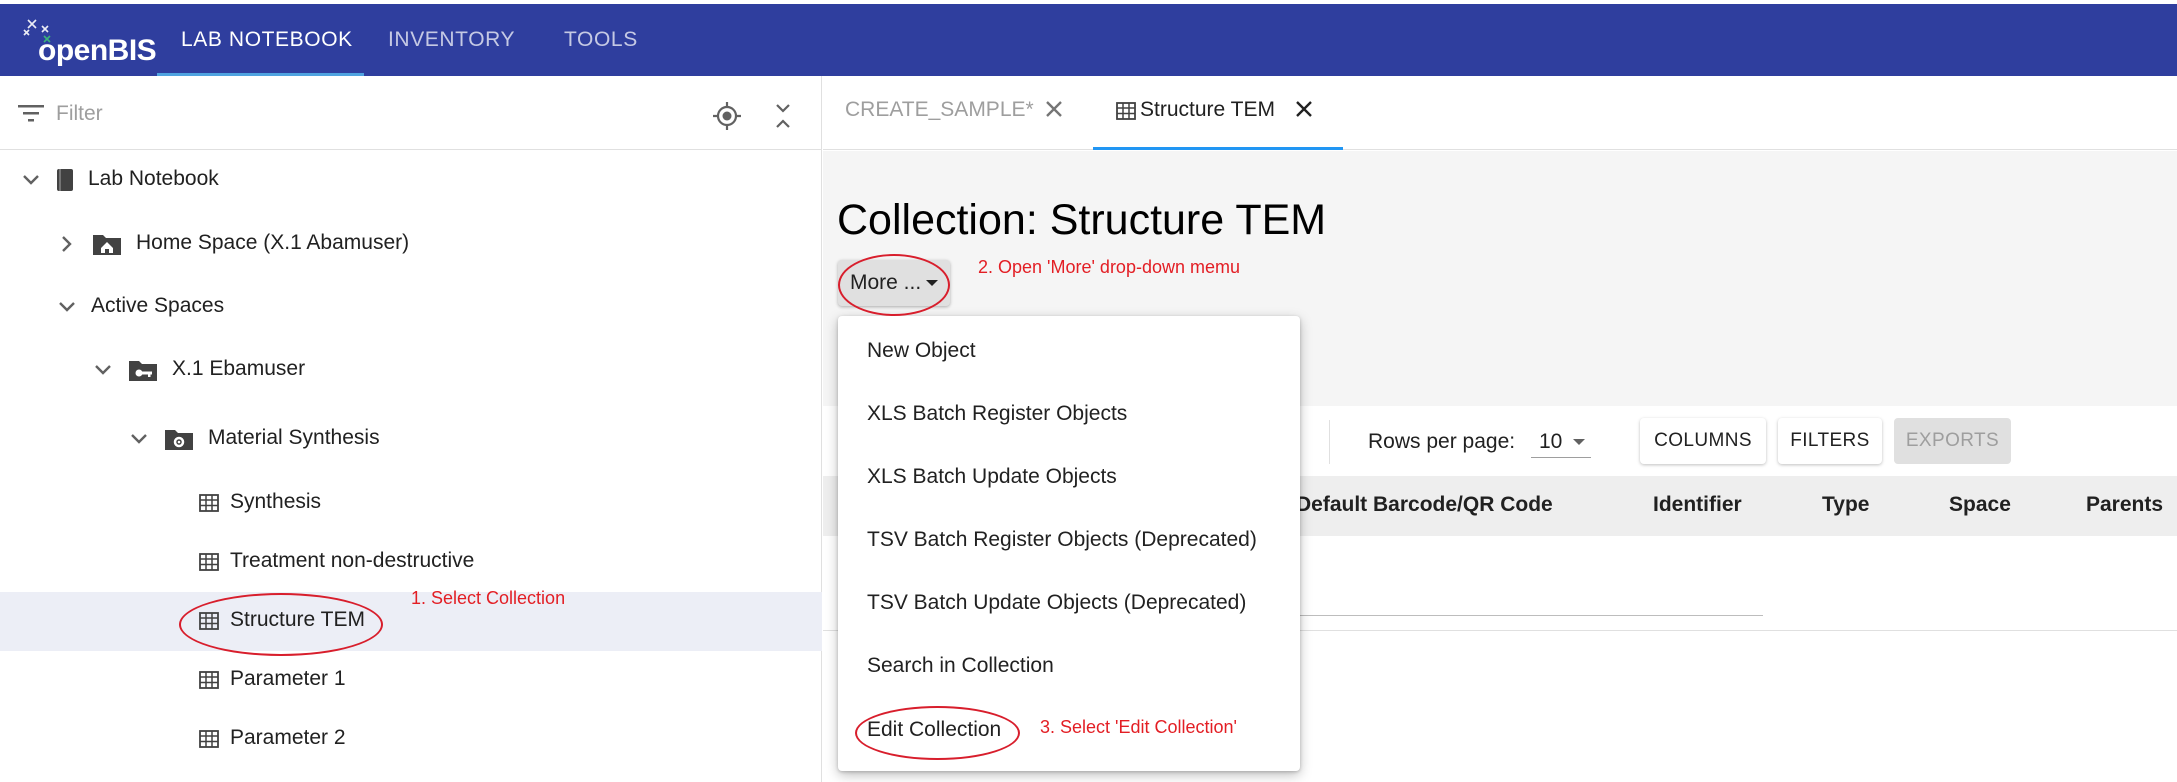 Image resolution: width=2177 pixels, height=782 pixels. I want to click on menu-item-tsv-batch-update: TSV Batch Update Objects (Deprecated), so click(1056, 603).